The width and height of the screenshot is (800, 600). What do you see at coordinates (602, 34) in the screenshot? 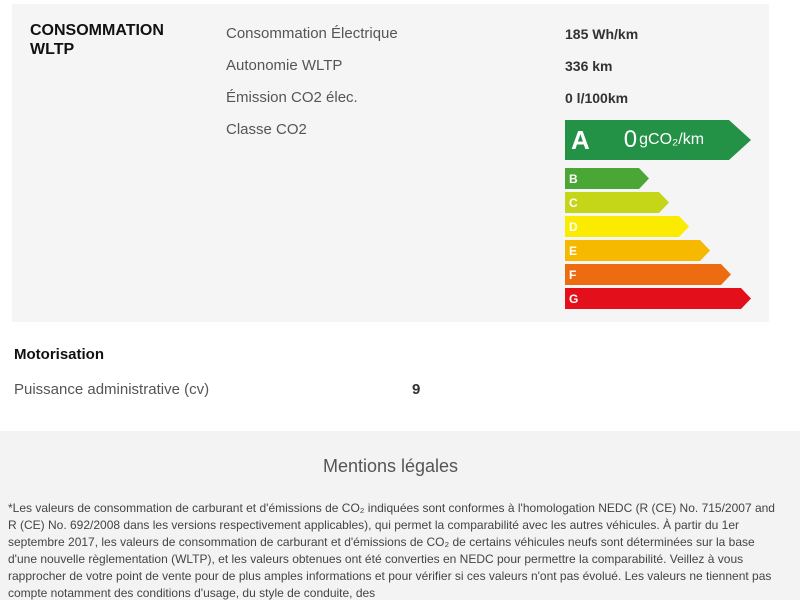
I see `electric-consumption-value: 185 Wh/km` at bounding box center [602, 34].